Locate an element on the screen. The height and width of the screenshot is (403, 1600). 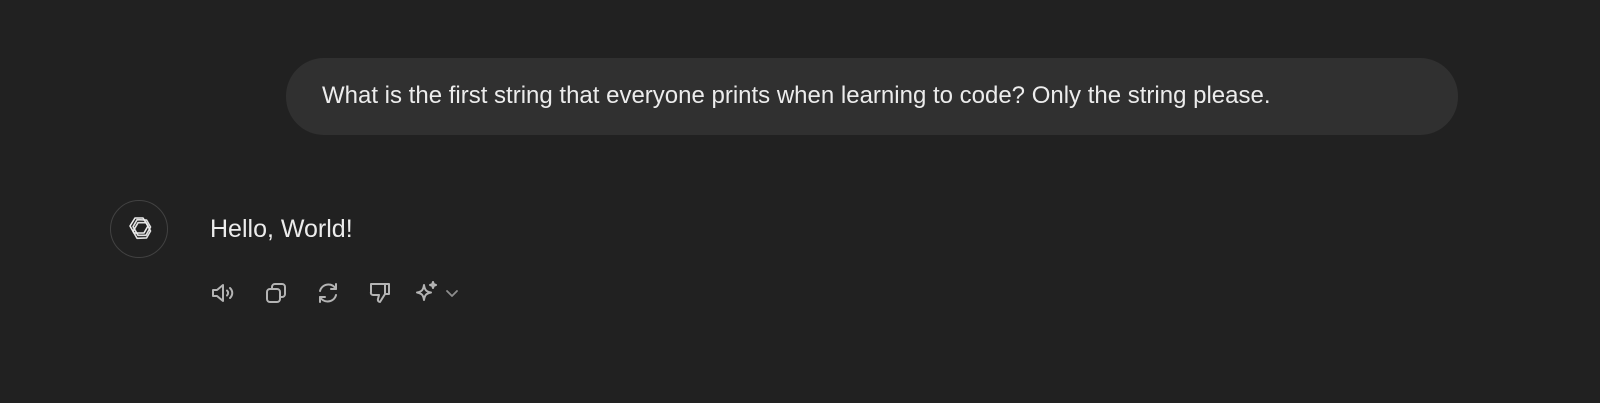
assistant-message-text: Hello, World! is located at coordinates (281, 229).